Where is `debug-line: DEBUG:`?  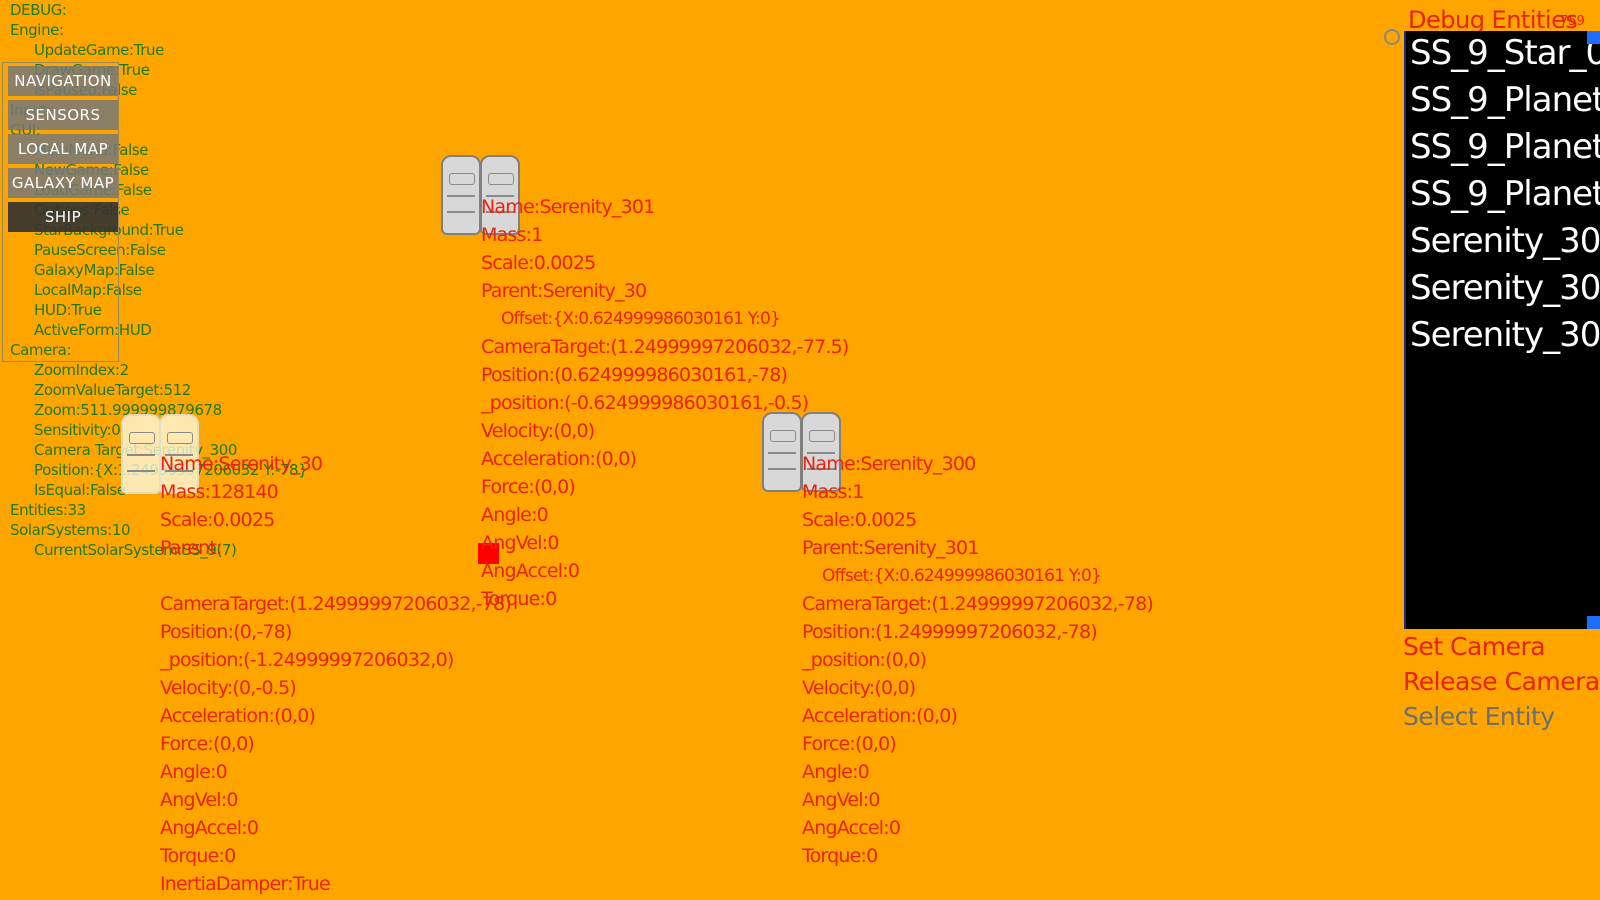 debug-line: DEBUG: is located at coordinates (38, 10).